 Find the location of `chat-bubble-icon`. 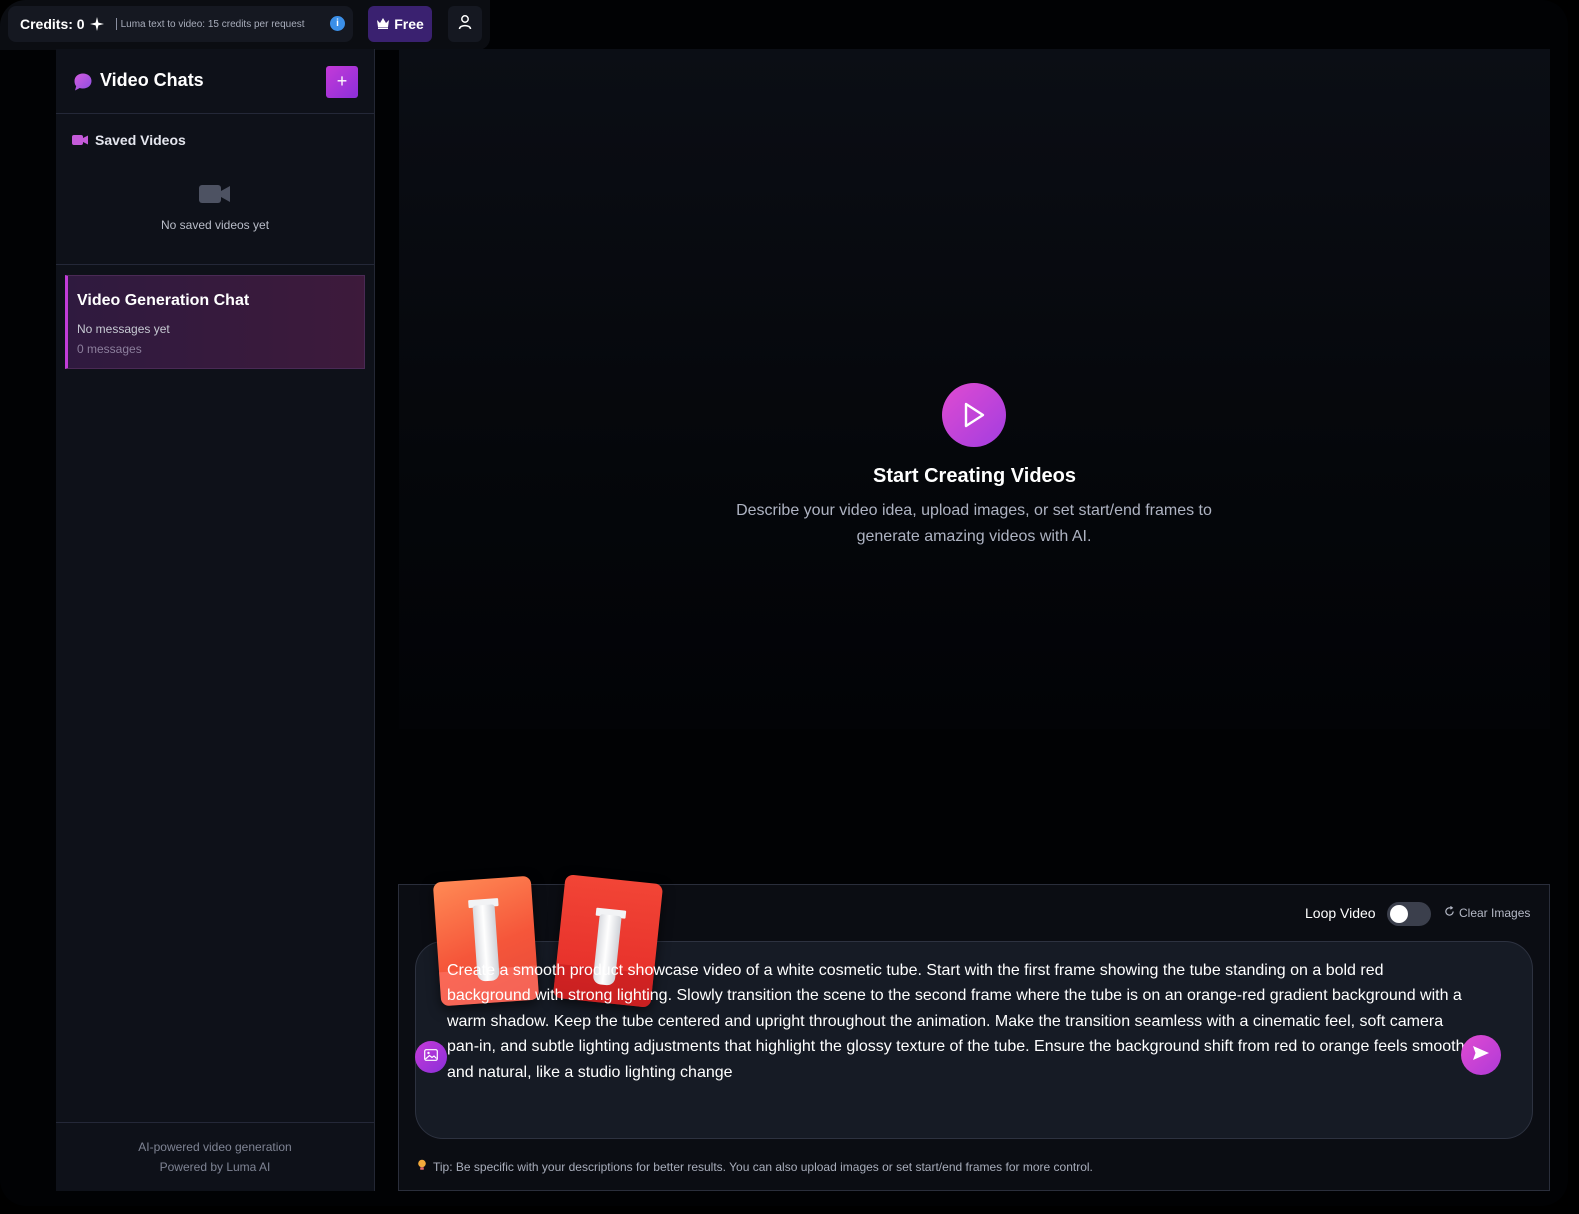

chat-bubble-icon is located at coordinates (83, 82).